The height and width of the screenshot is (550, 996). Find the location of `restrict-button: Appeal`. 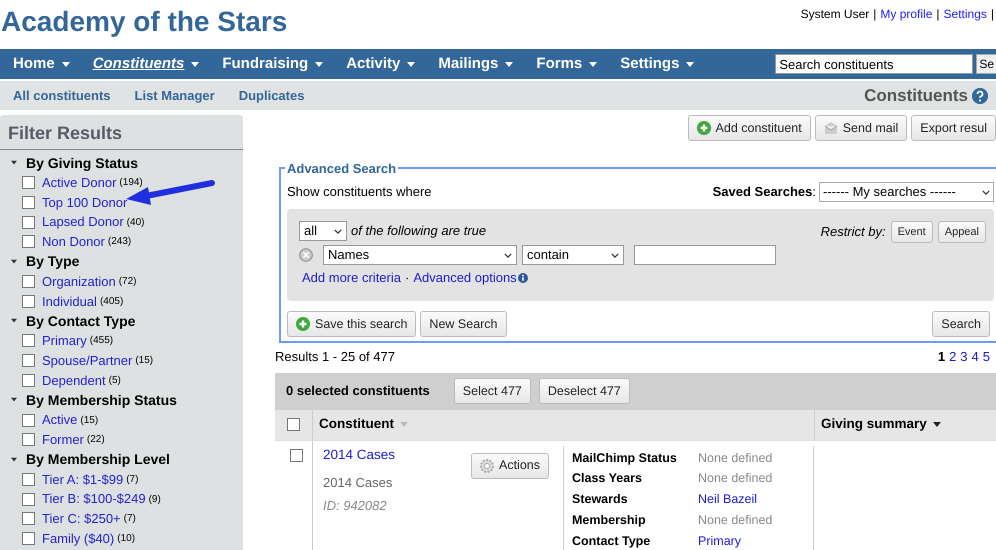

restrict-button: Appeal is located at coordinates (962, 232).